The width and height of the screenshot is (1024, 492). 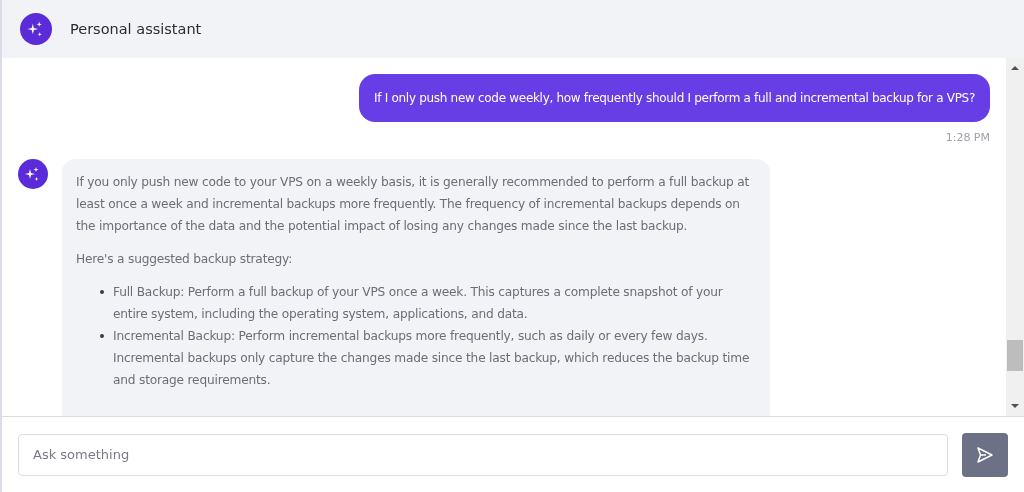 I want to click on list-item-text: Full Backup: Perform a full backup of your VPS once a week. This captures a complete snapshot of your entire system, including the operating system, applications, and data., so click(x=418, y=303).